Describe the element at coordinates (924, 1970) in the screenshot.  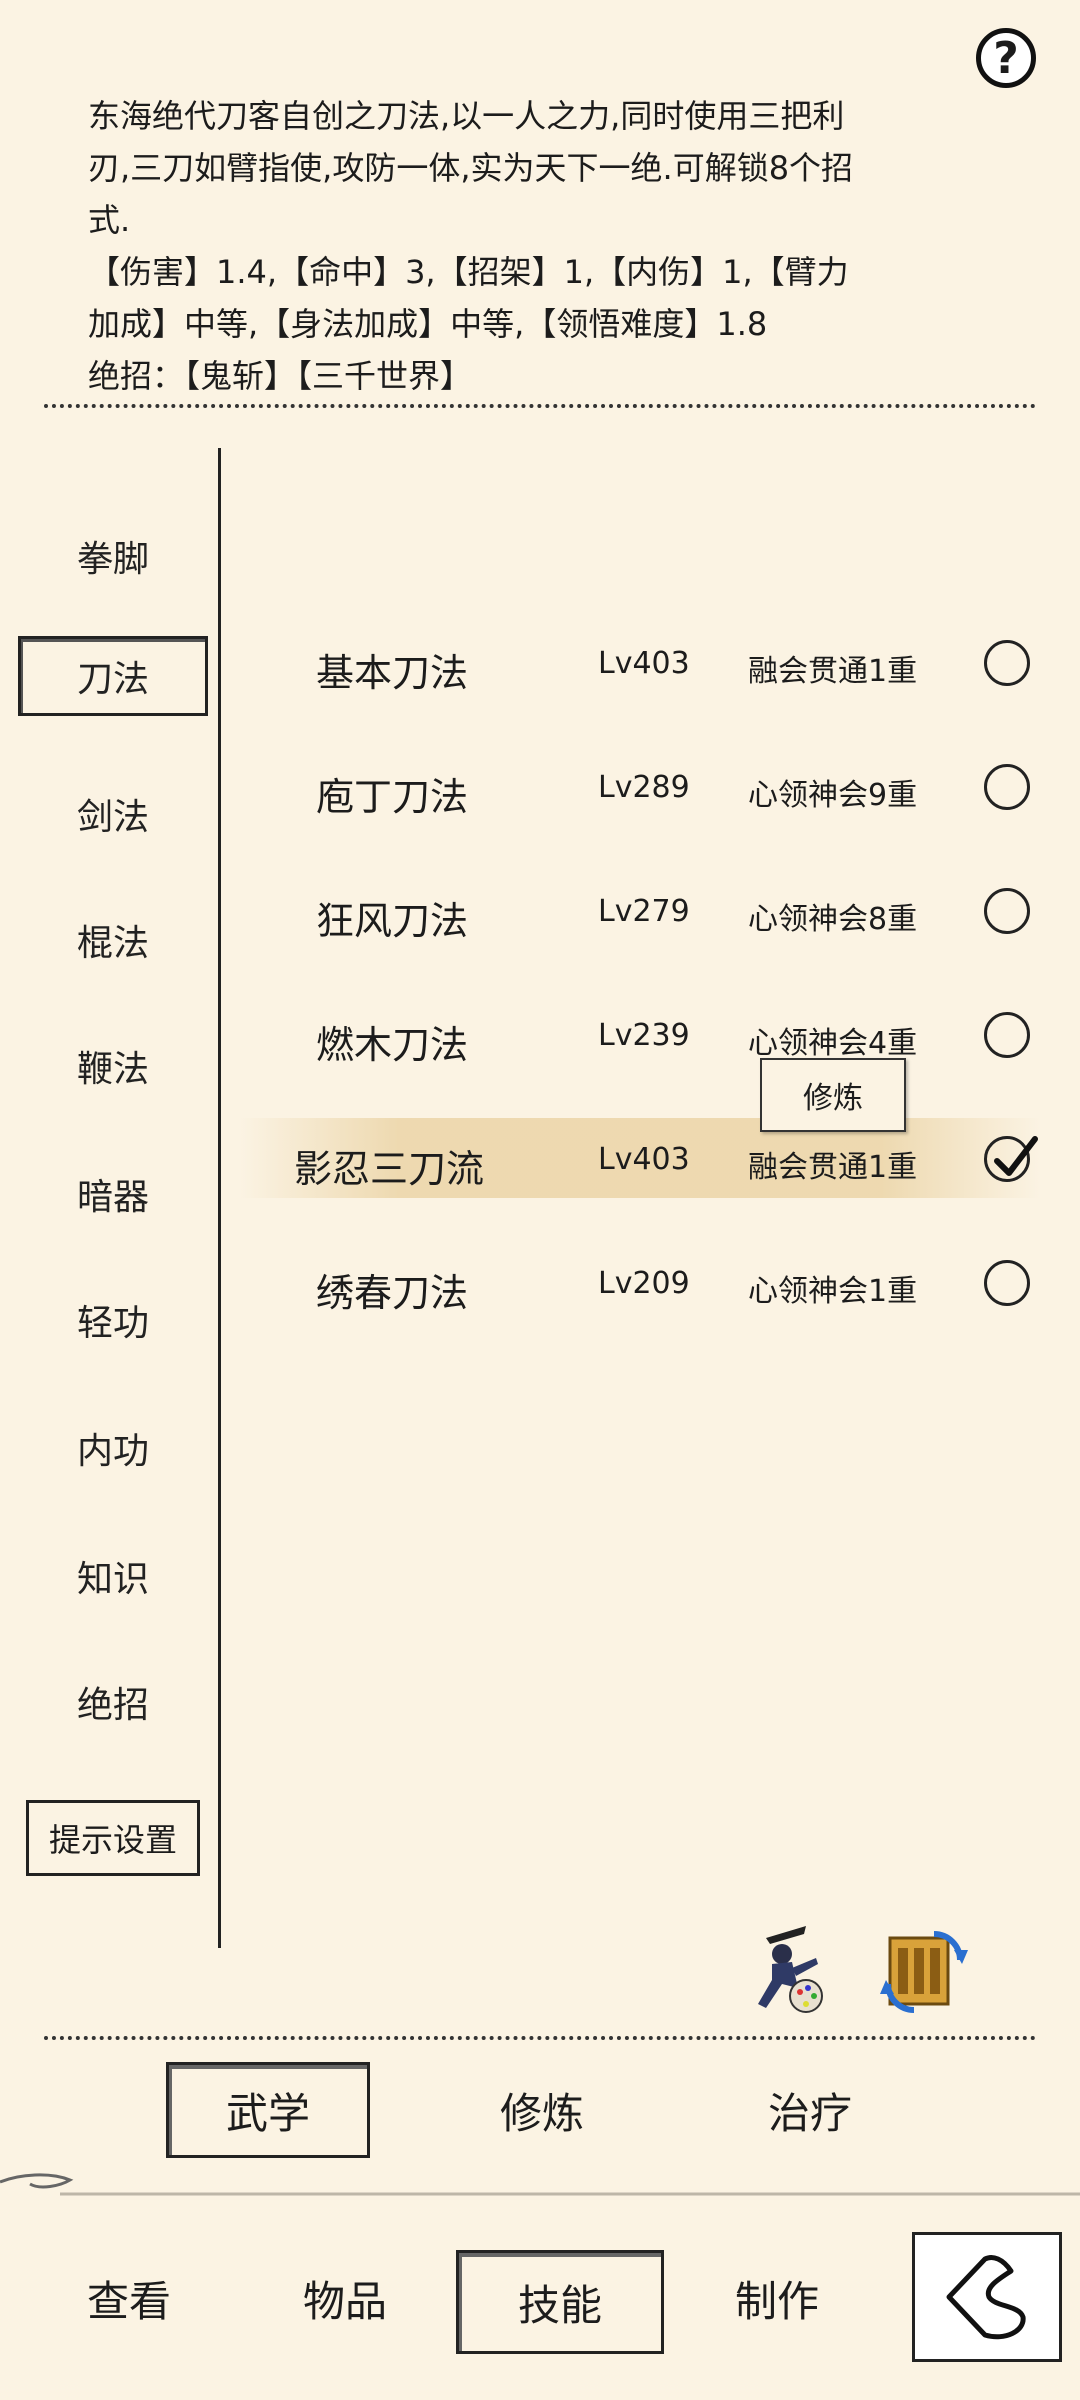
I see `scroll-swap-icon` at that location.